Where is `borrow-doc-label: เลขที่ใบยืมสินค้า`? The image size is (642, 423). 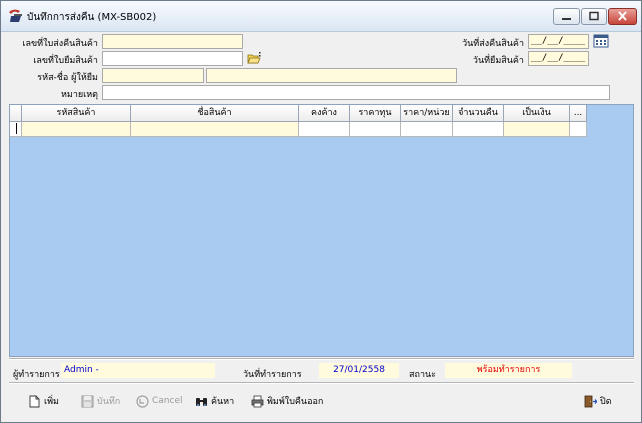 borrow-doc-label: เลขที่ใบยืมสินค้า is located at coordinates (65, 61).